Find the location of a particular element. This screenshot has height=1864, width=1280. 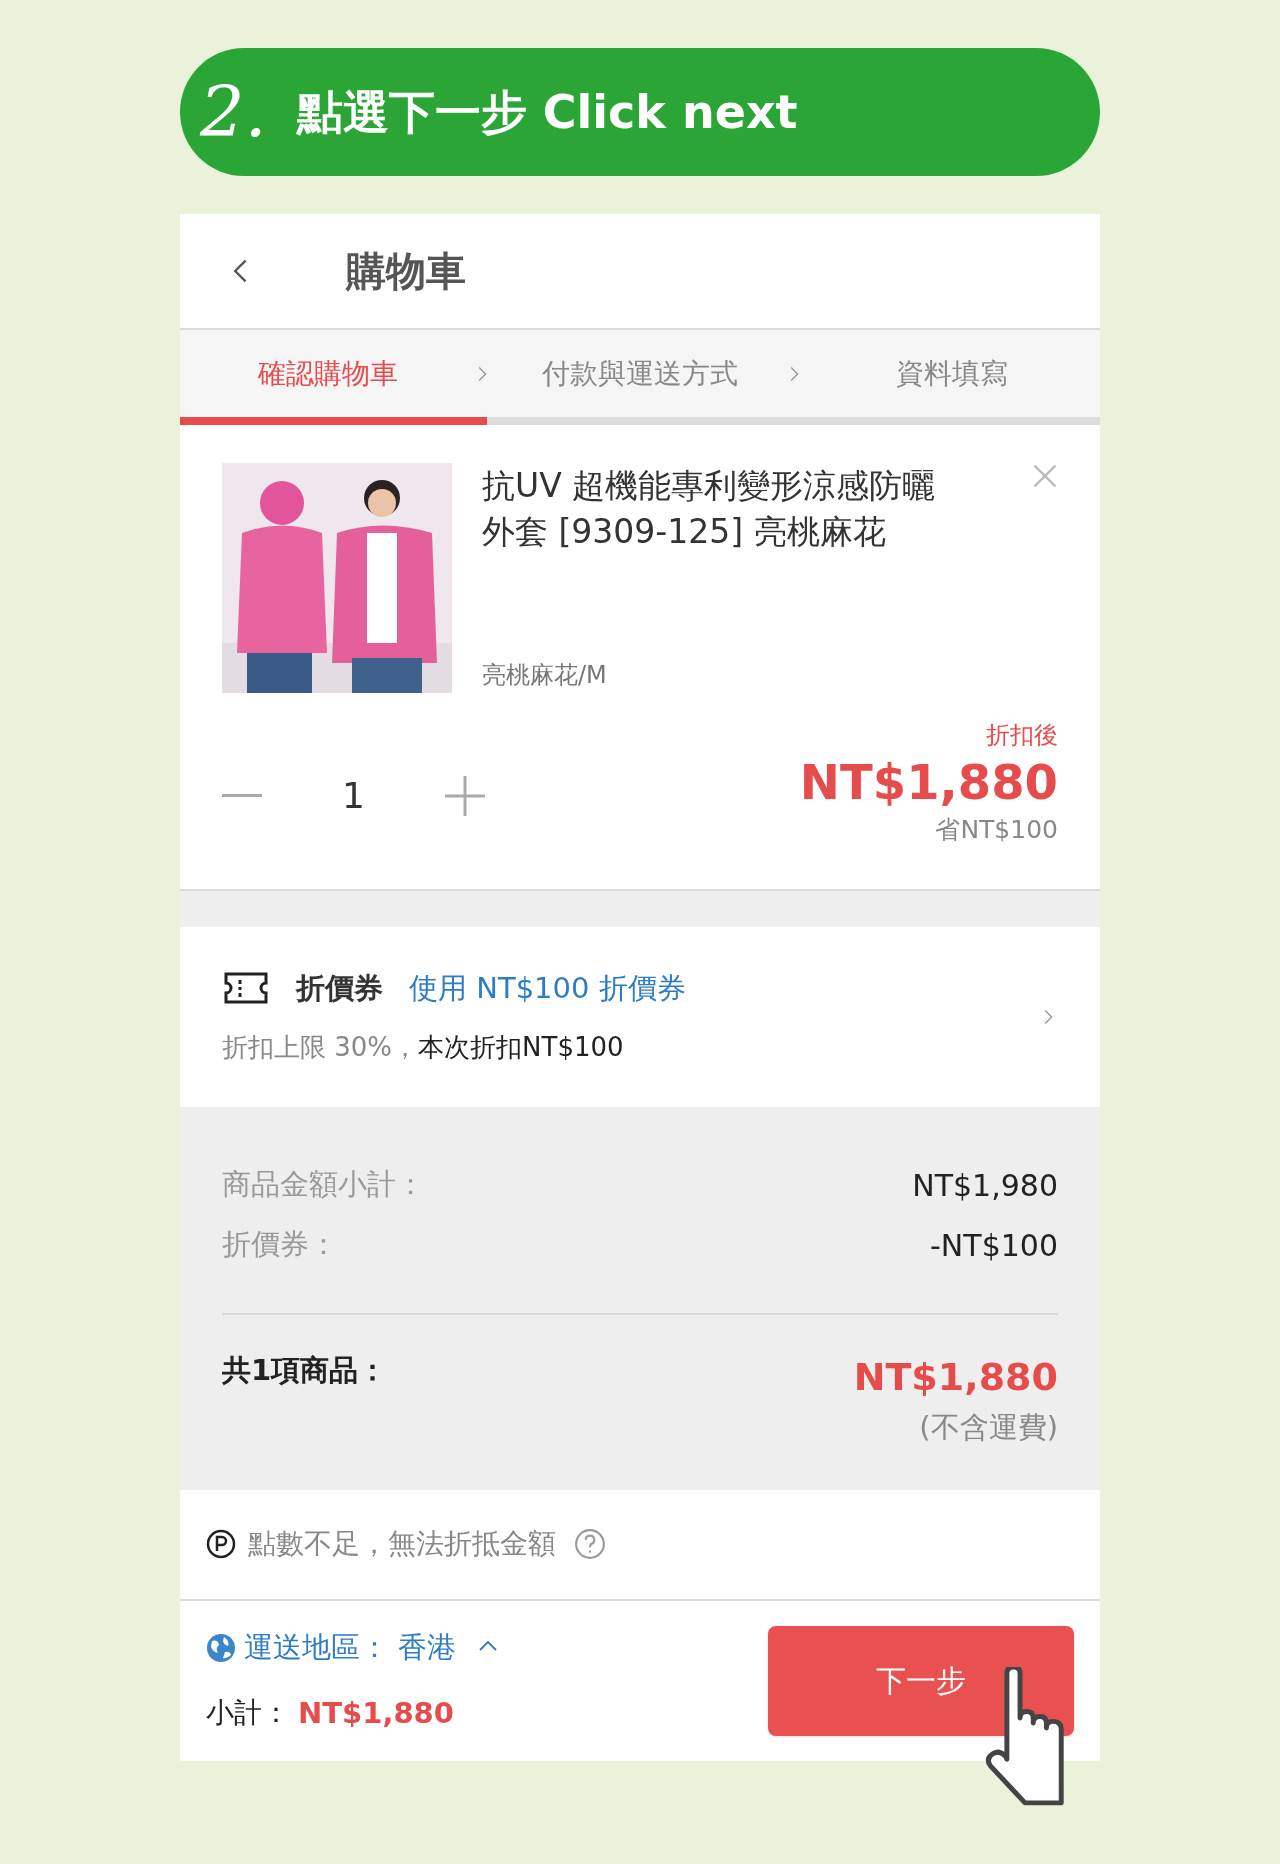

minus-icon is located at coordinates (242, 795).